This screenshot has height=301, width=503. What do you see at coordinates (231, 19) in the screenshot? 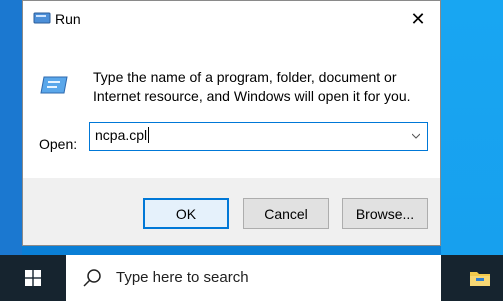
I see `title-bar: Run ✕` at bounding box center [231, 19].